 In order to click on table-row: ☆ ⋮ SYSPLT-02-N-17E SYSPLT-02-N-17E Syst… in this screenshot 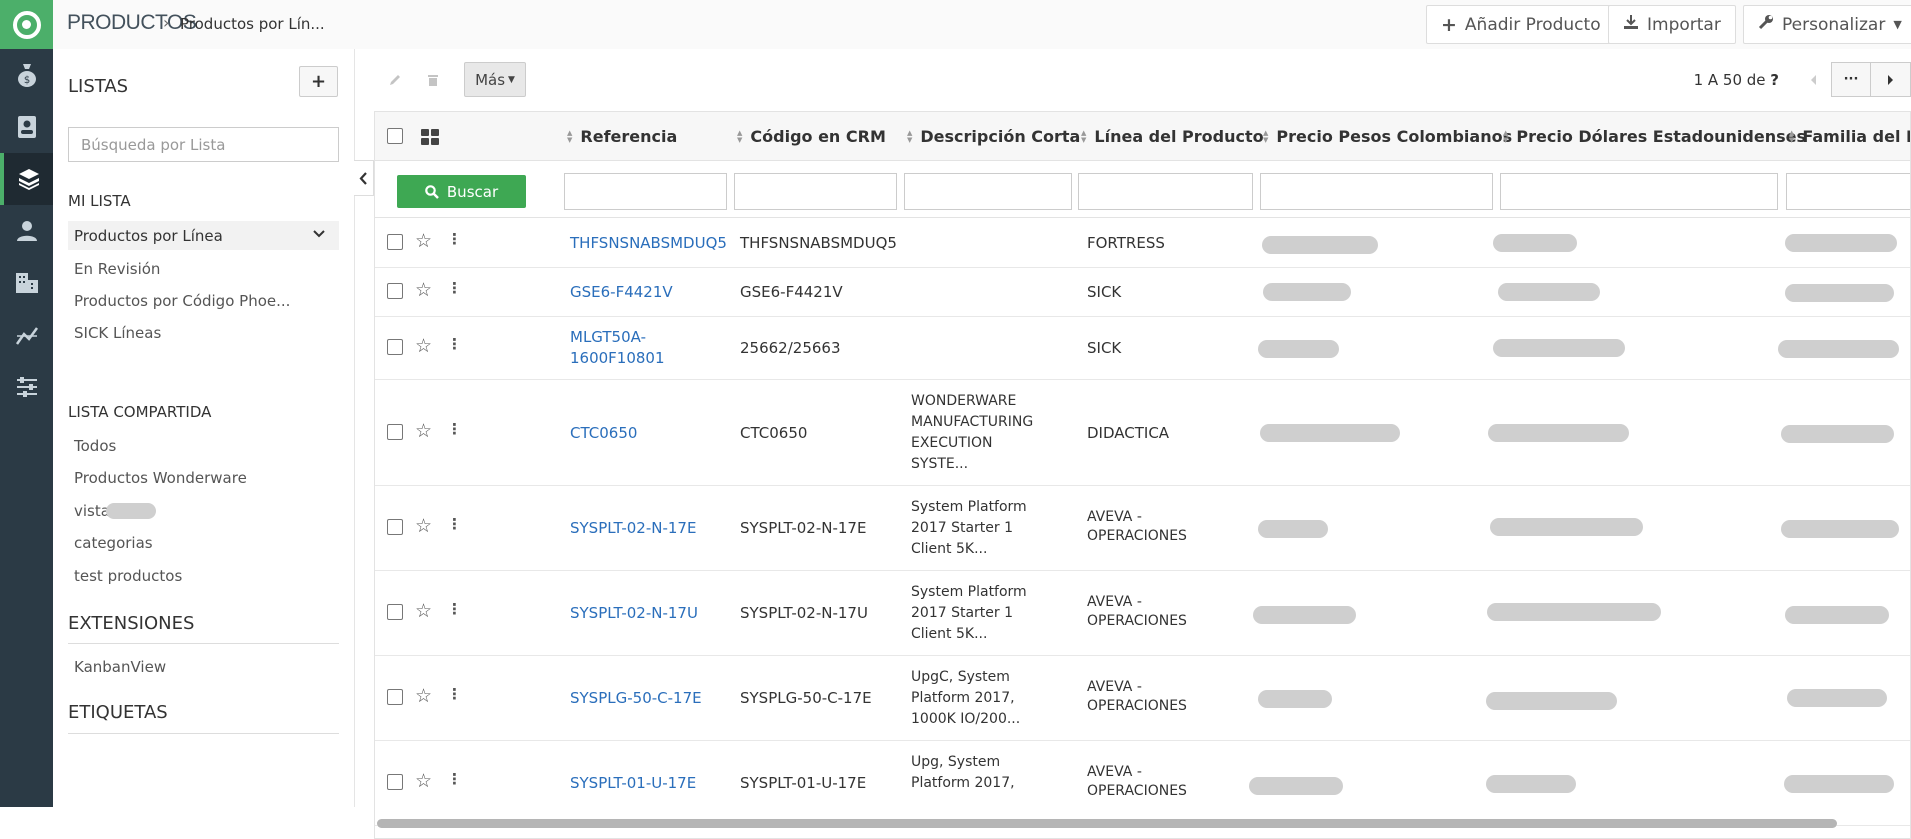, I will do `click(1142, 528)`.